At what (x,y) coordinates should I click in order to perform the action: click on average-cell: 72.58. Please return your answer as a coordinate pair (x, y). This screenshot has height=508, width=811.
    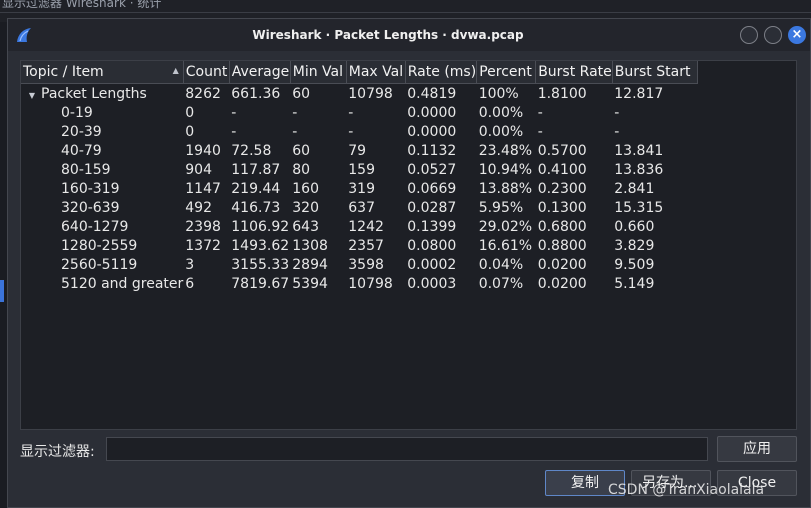
    Looking at the image, I should click on (251, 150).